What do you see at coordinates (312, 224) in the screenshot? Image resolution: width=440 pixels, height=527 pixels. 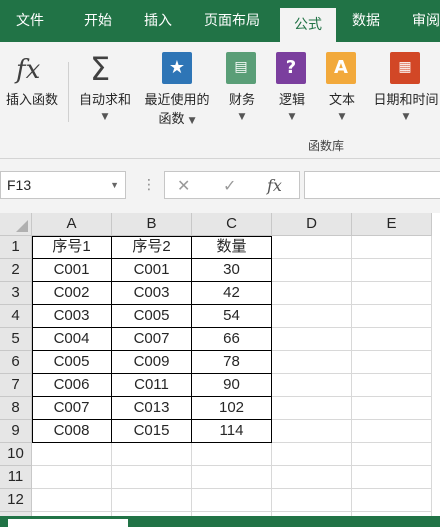 I see `column-header-d: D` at bounding box center [312, 224].